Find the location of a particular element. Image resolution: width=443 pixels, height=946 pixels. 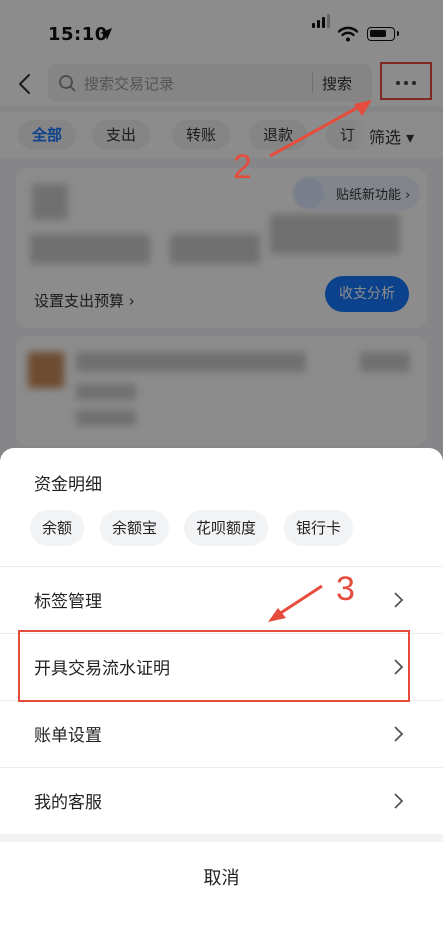

sheet-title: 资金明细 is located at coordinates (68, 485).